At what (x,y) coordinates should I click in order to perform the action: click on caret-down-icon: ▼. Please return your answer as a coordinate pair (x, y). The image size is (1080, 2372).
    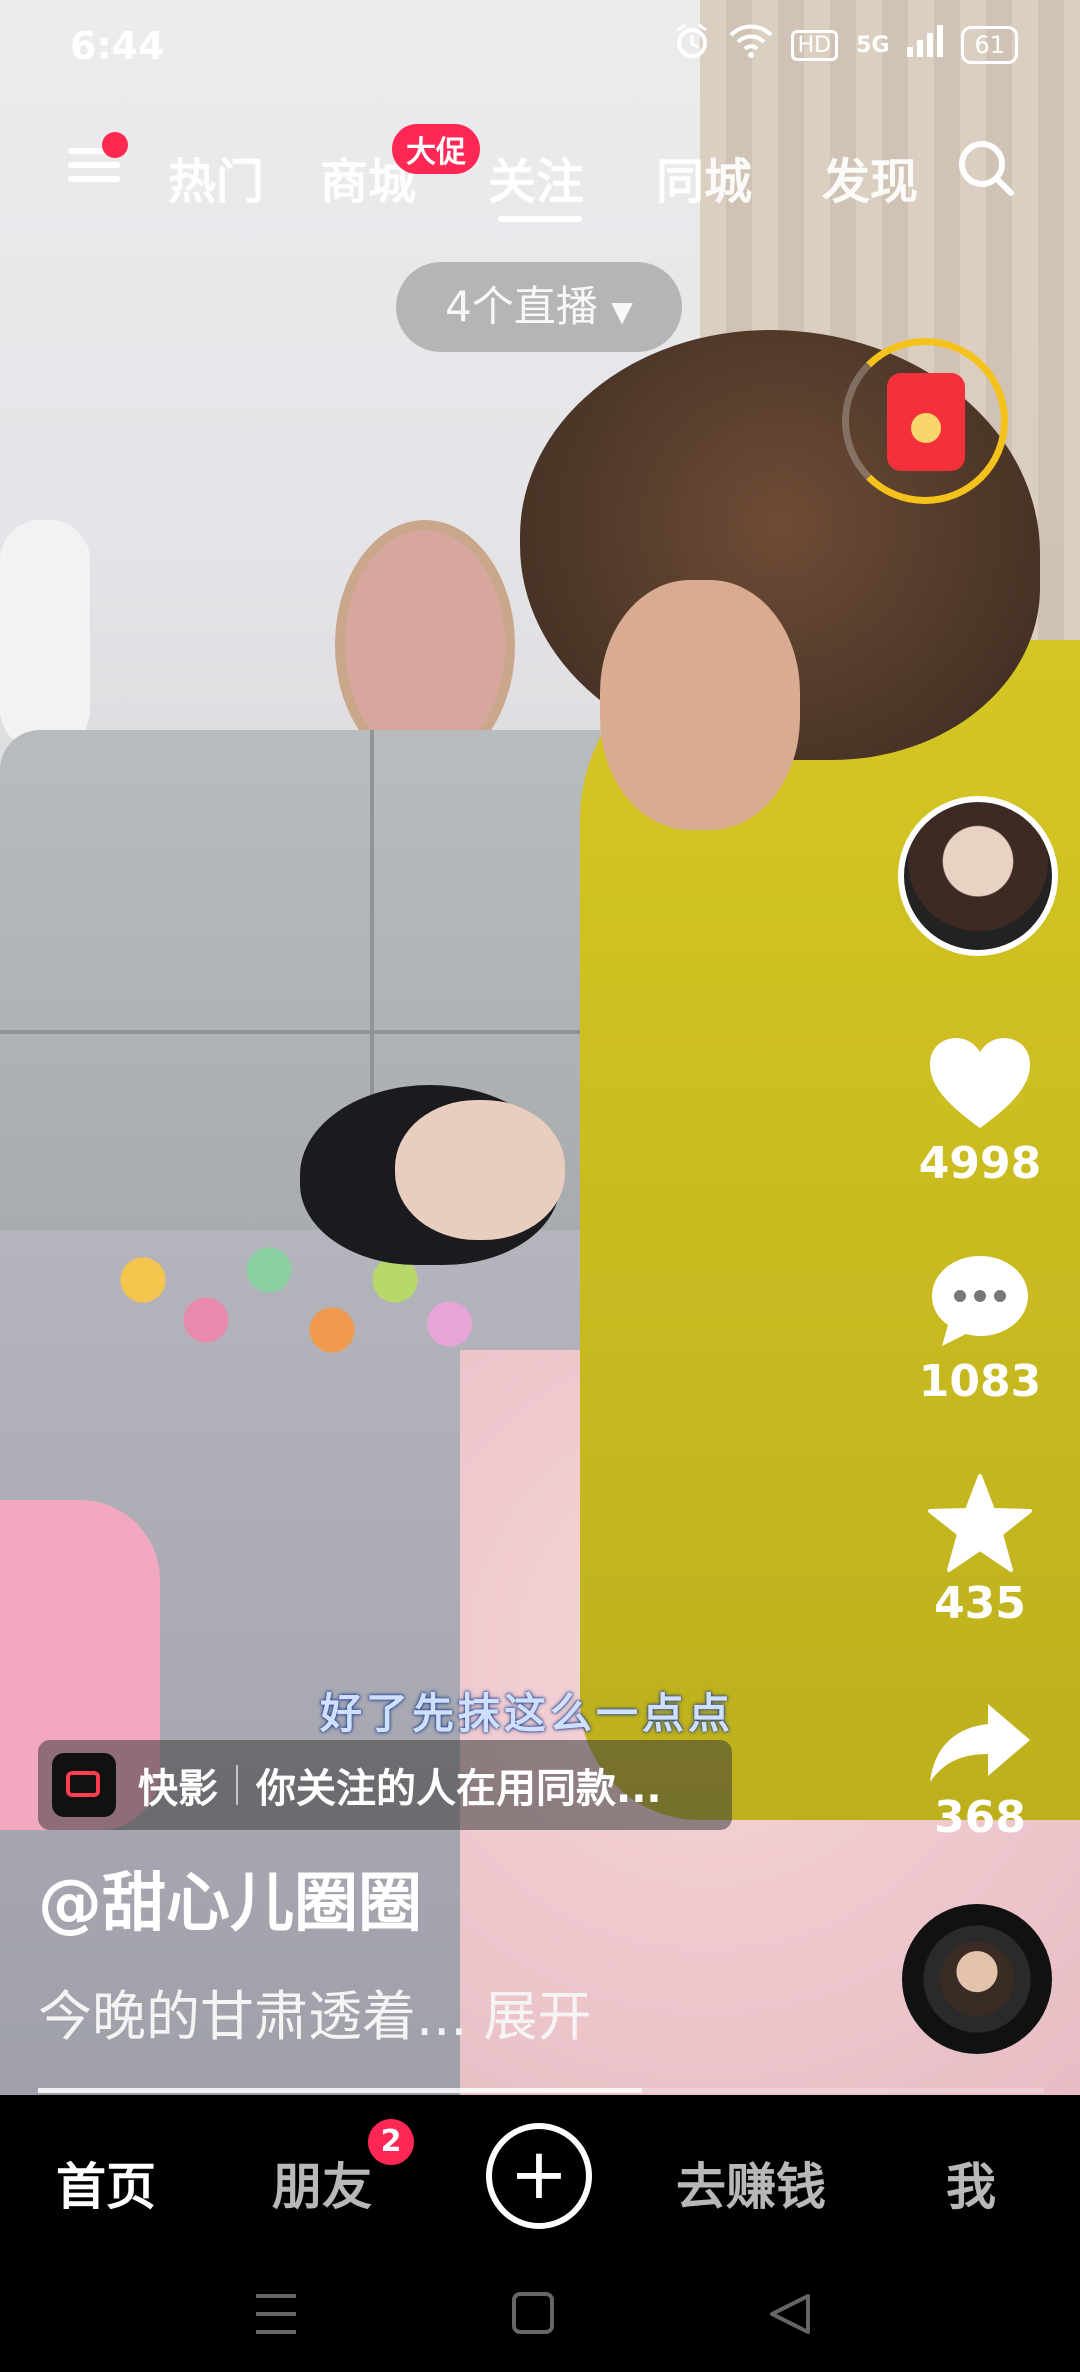
    Looking at the image, I should click on (622, 311).